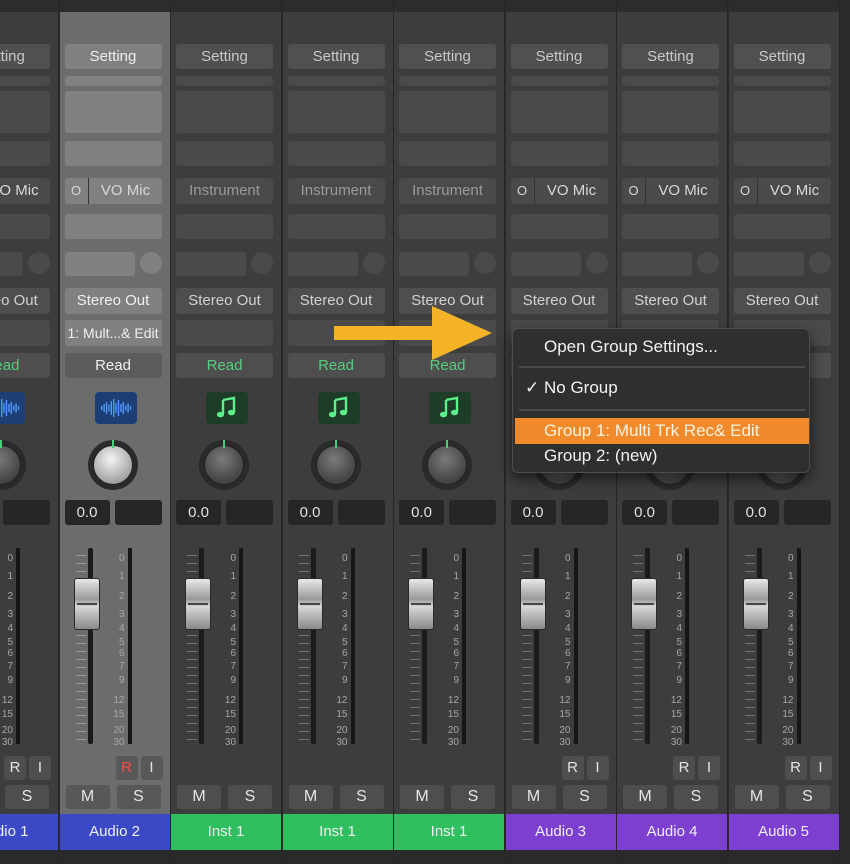 The height and width of the screenshot is (864, 850). Describe the element at coordinates (113, 333) in the screenshot. I see `group-slot: 1: Mult...& Edit` at that location.